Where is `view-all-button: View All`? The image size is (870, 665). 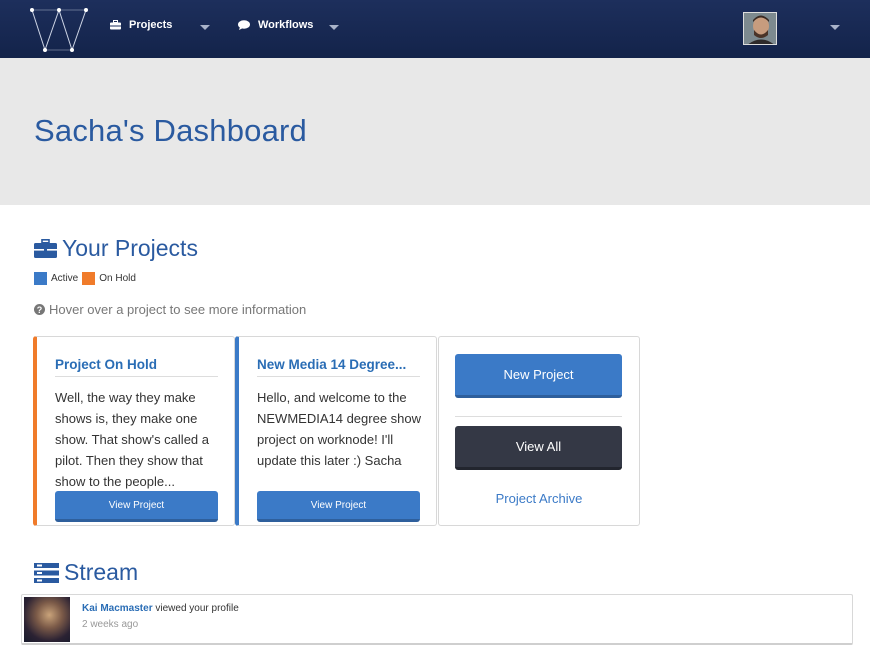 view-all-button: View All is located at coordinates (538, 448).